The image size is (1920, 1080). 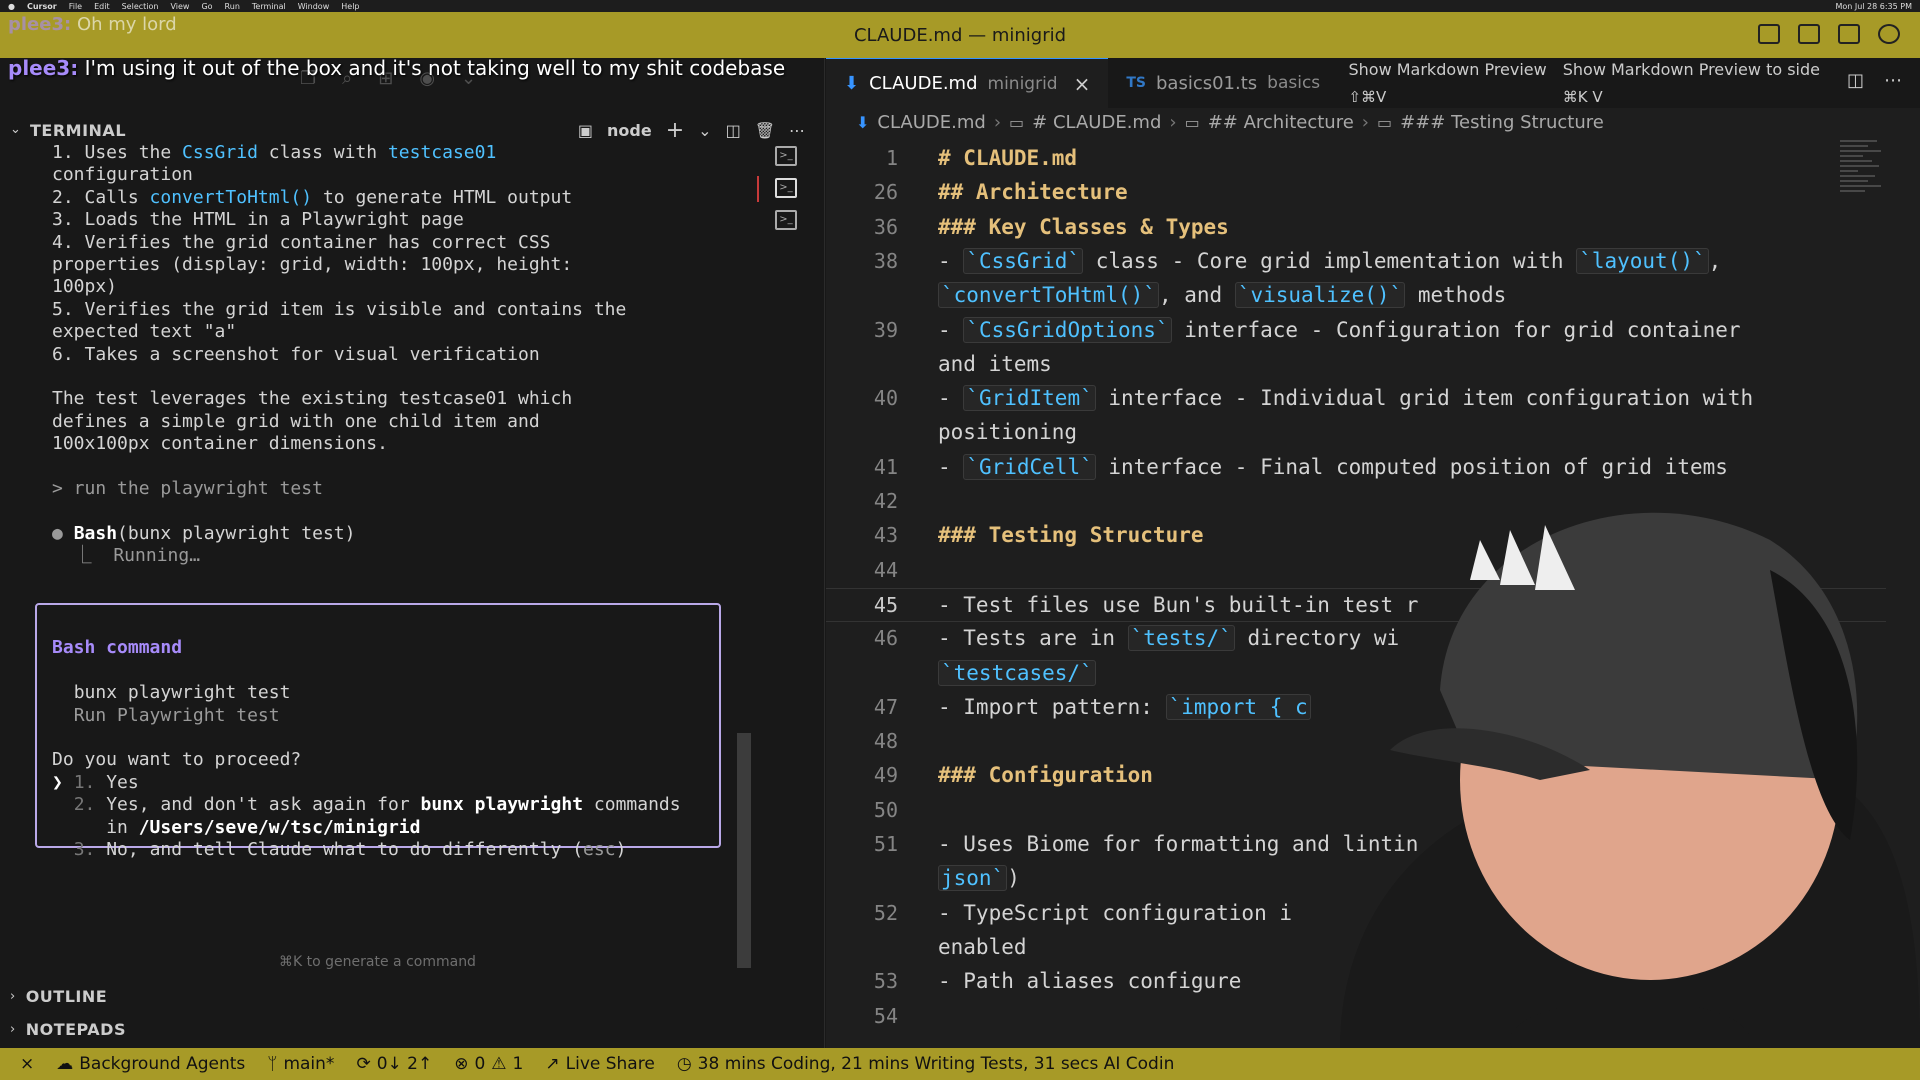 What do you see at coordinates (585, 130) in the screenshot?
I see `terminal-shell-icon: ▣` at bounding box center [585, 130].